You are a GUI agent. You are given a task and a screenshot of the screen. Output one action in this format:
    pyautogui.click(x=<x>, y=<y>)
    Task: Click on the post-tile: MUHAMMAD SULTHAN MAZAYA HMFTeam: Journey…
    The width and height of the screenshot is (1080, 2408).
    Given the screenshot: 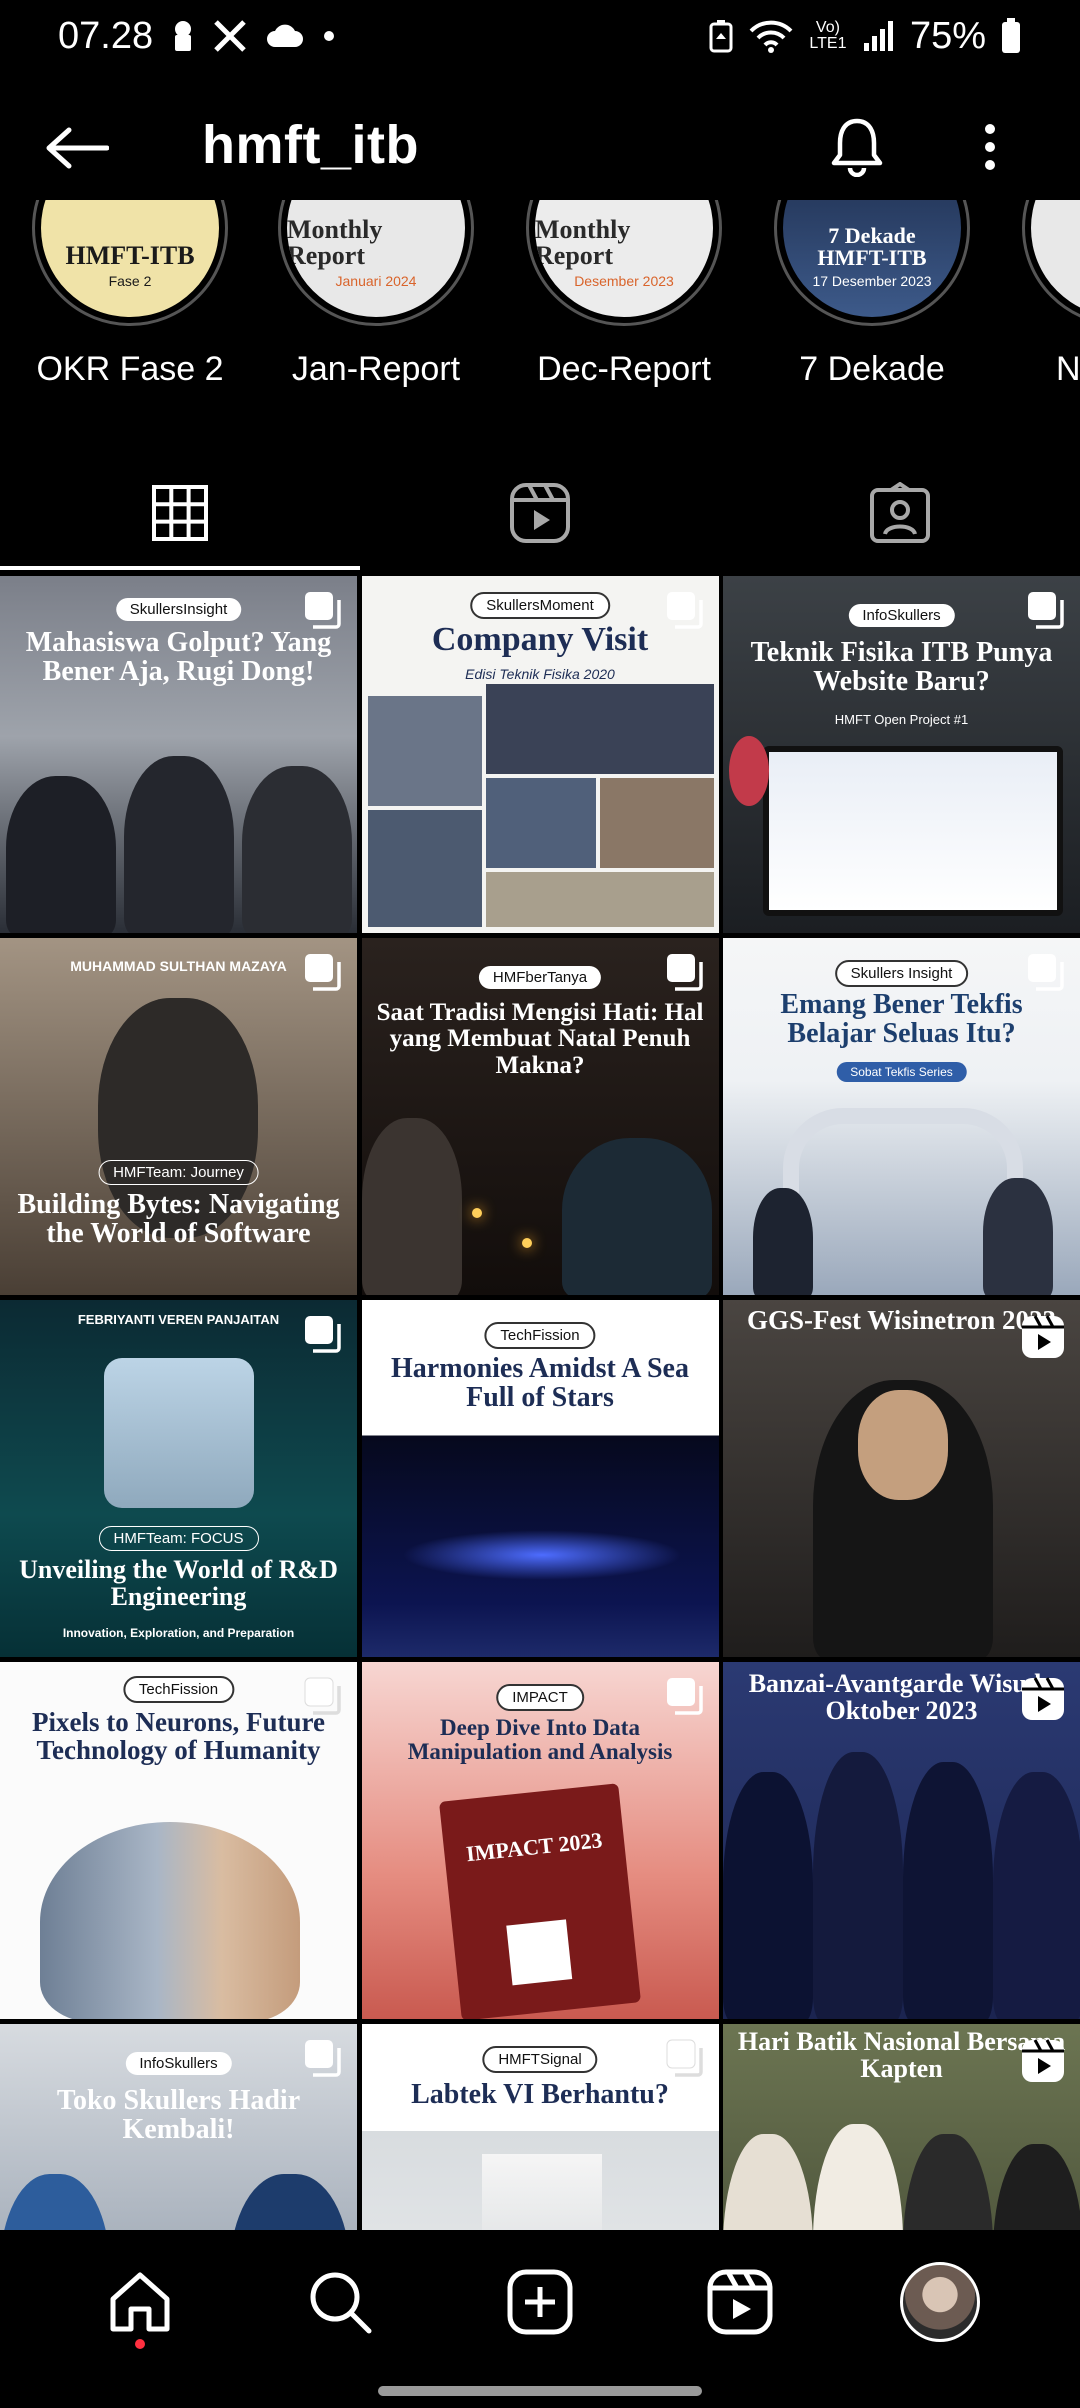 What is the action you would take?
    pyautogui.click(x=178, y=1116)
    